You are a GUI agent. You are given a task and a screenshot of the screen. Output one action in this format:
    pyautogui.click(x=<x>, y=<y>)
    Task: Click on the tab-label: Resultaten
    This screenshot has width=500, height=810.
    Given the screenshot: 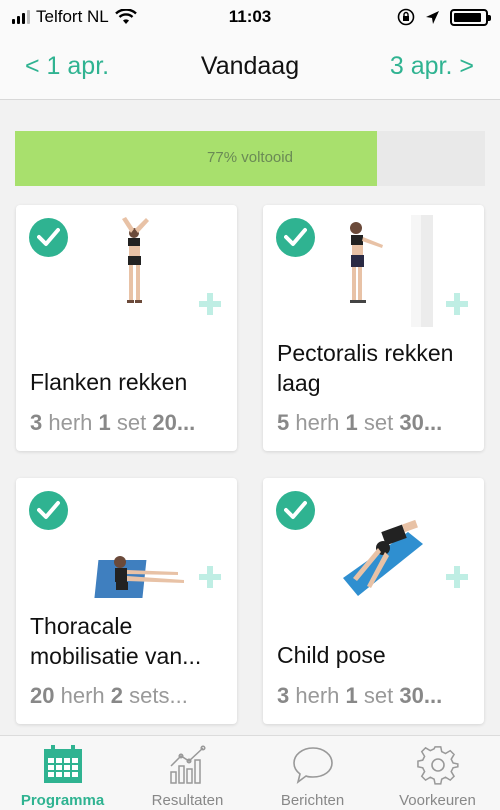 What is the action you would take?
    pyautogui.click(x=187, y=800)
    